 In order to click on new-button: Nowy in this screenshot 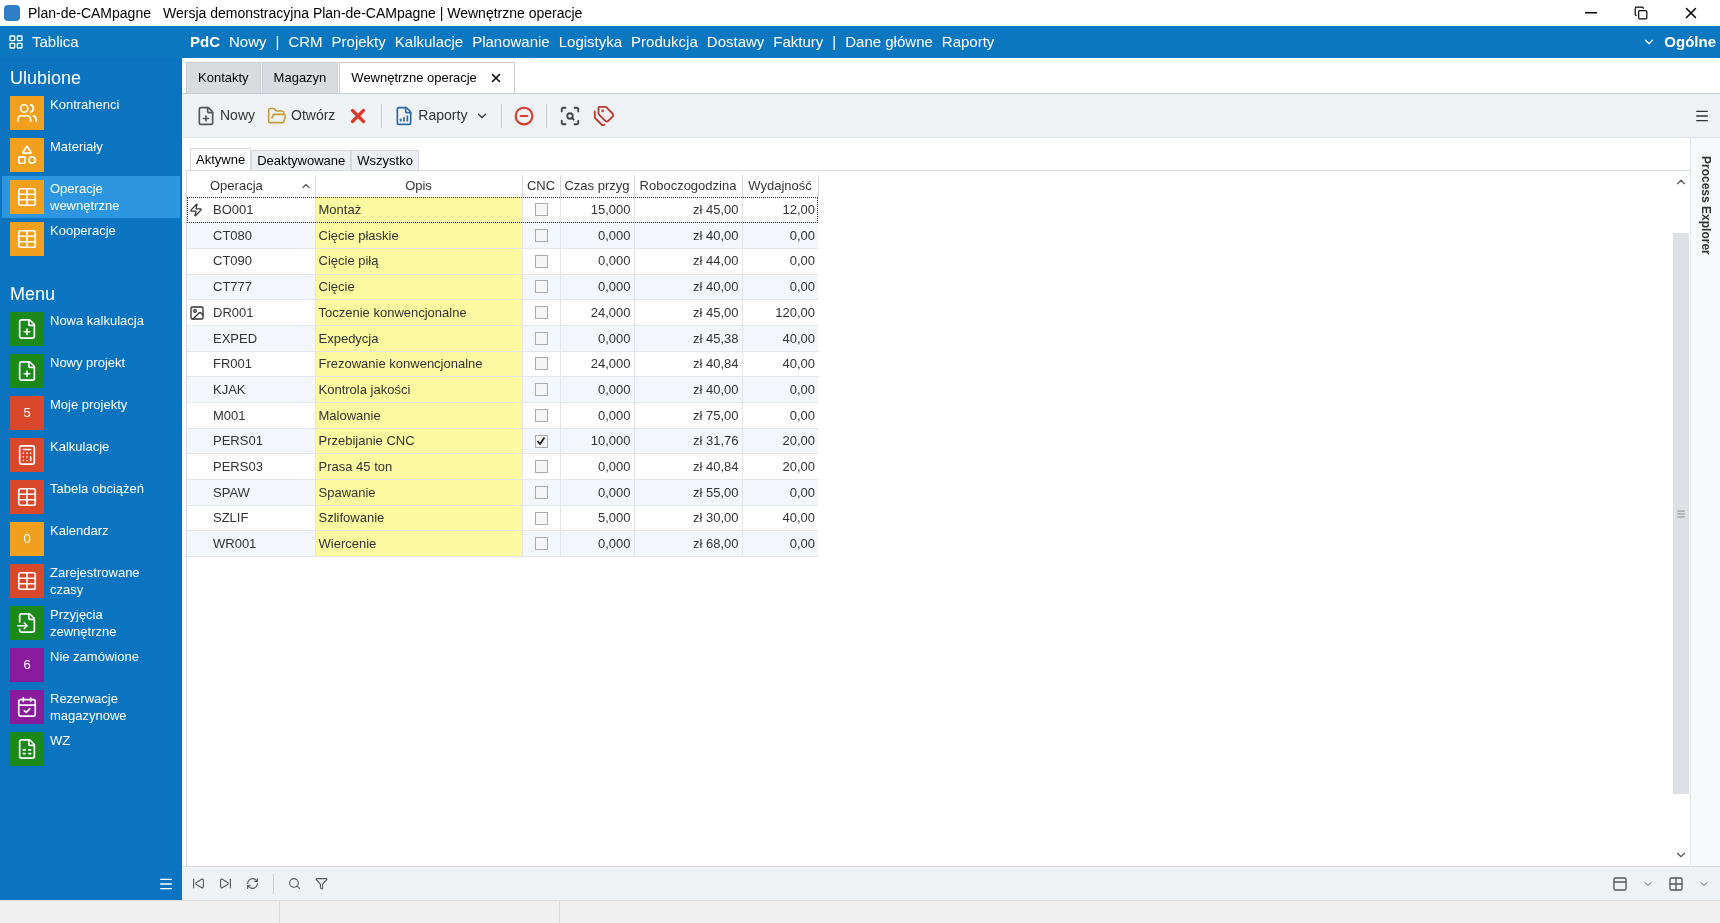, I will do `click(225, 115)`.